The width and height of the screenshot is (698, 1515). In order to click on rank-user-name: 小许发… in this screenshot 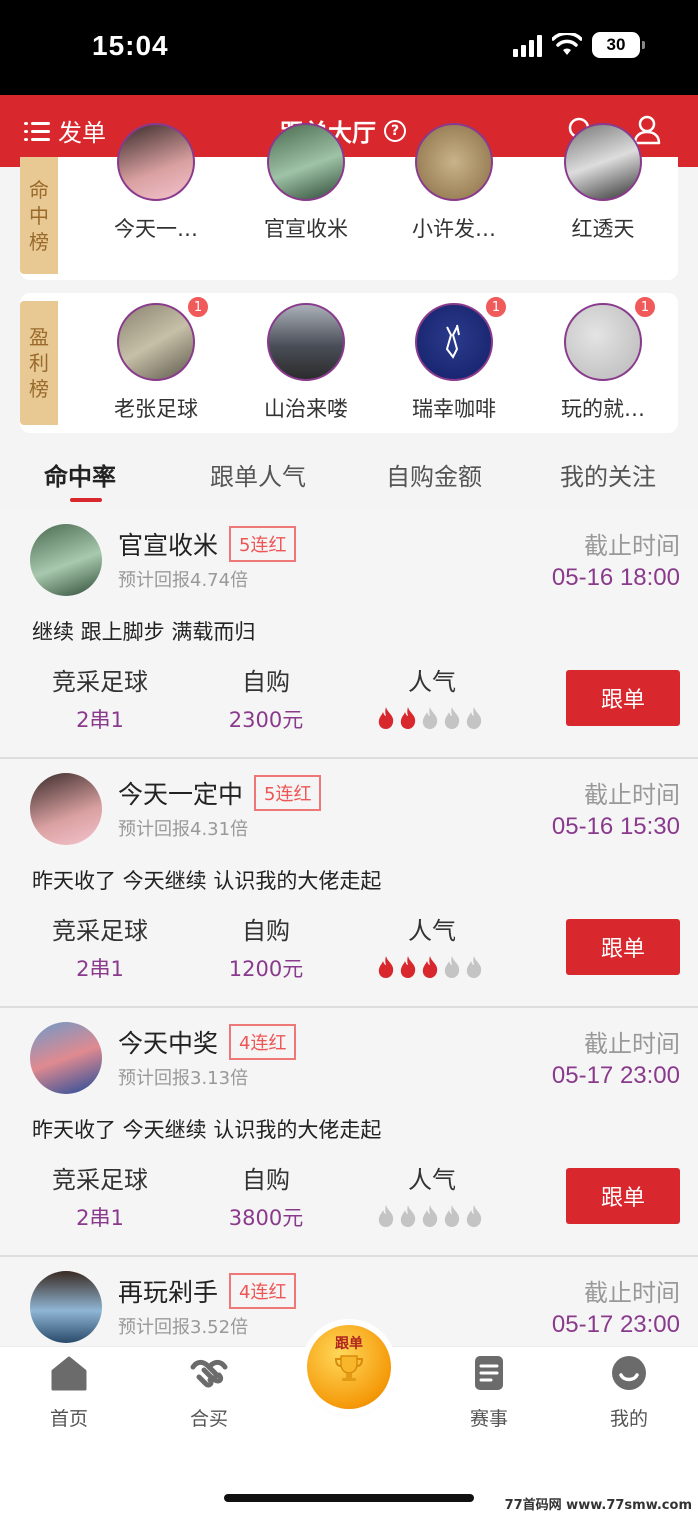, I will do `click(454, 229)`.